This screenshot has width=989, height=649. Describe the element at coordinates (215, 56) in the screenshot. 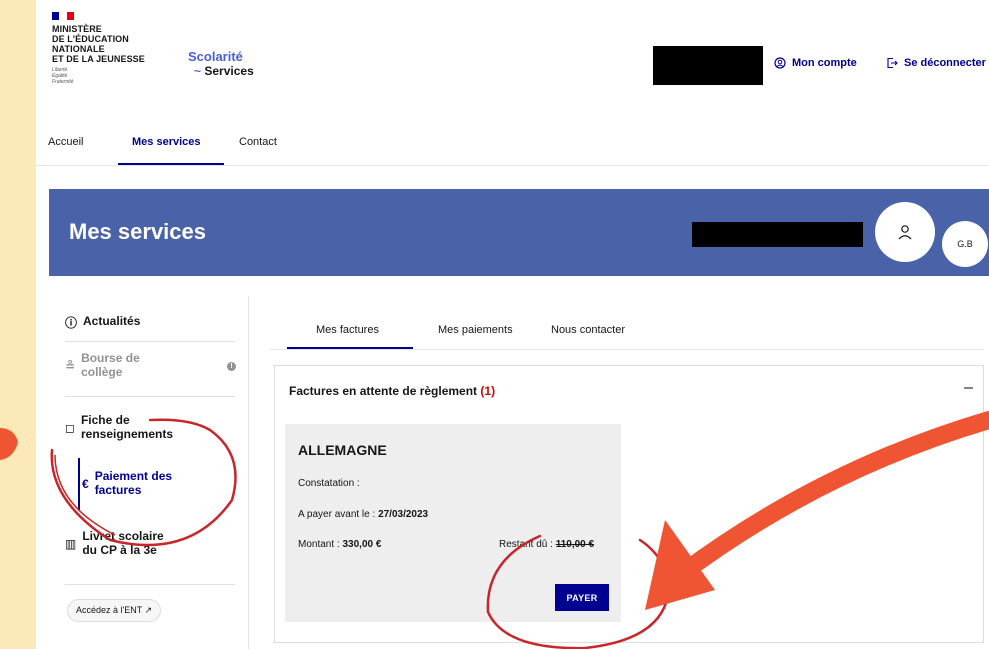

I see `brand-top: Scolarité` at that location.